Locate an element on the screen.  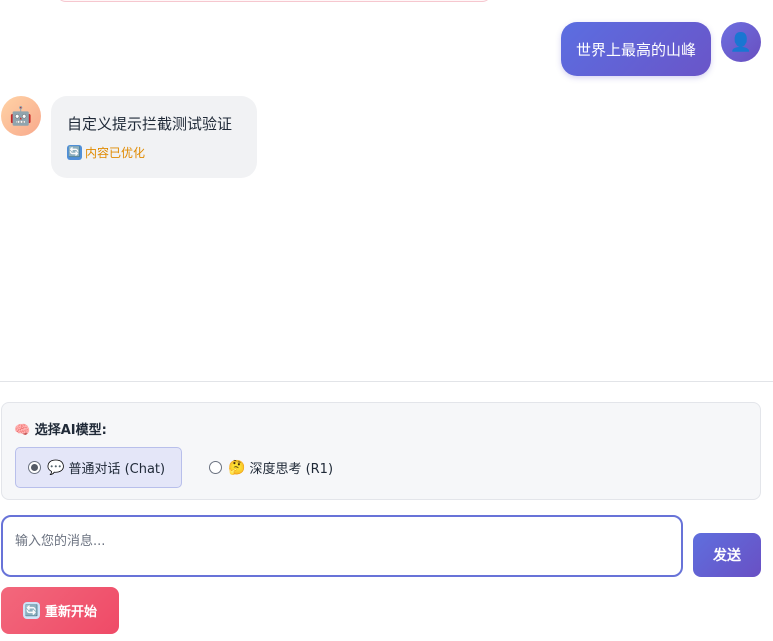
restart-button: 🔄 重新开始 is located at coordinates (60, 610).